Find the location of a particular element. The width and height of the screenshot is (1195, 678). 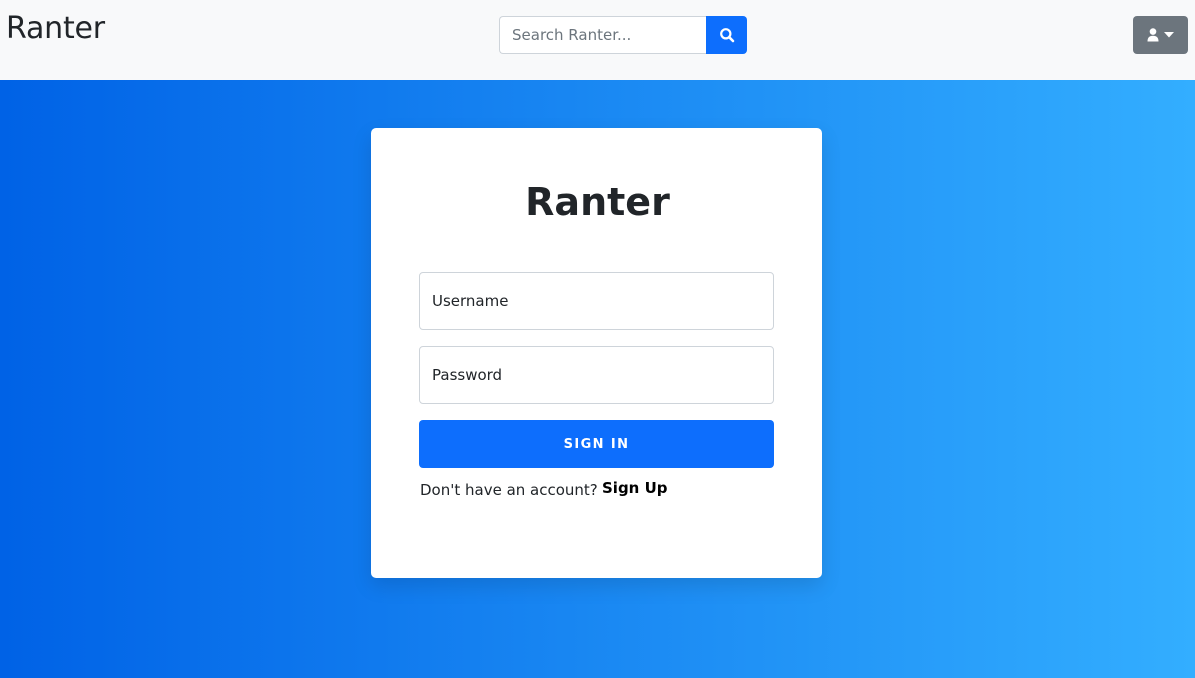

search-icon is located at coordinates (726, 35).